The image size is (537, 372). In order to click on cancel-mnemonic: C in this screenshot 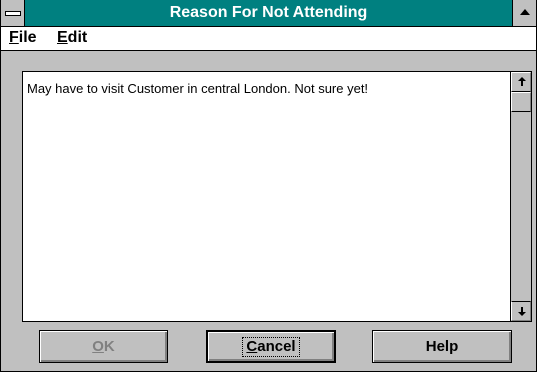, I will do `click(252, 346)`.